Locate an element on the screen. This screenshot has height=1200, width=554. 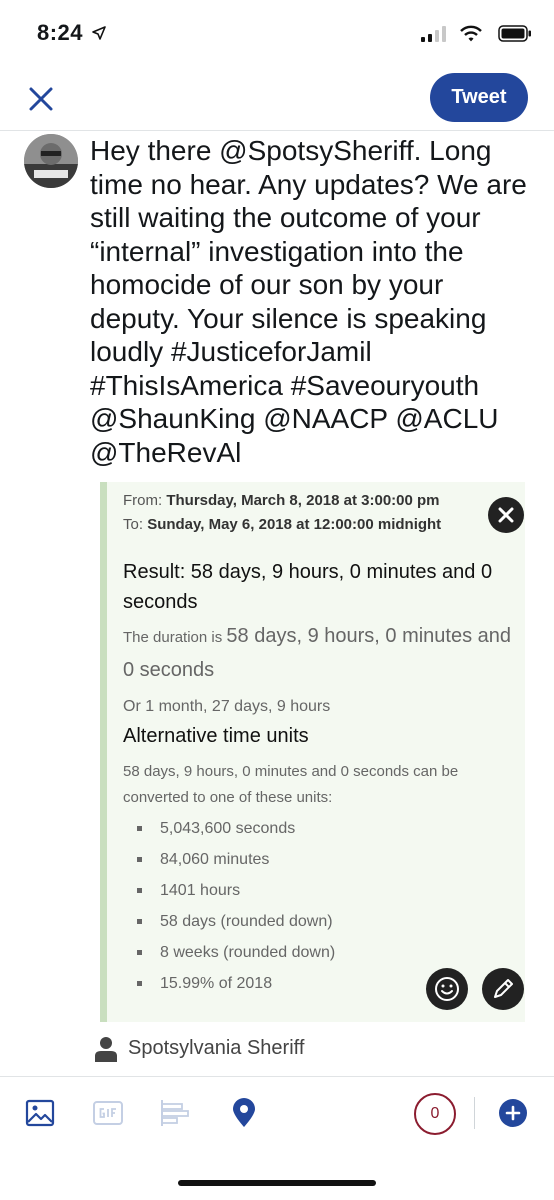
person-icon is located at coordinates (106, 1049).